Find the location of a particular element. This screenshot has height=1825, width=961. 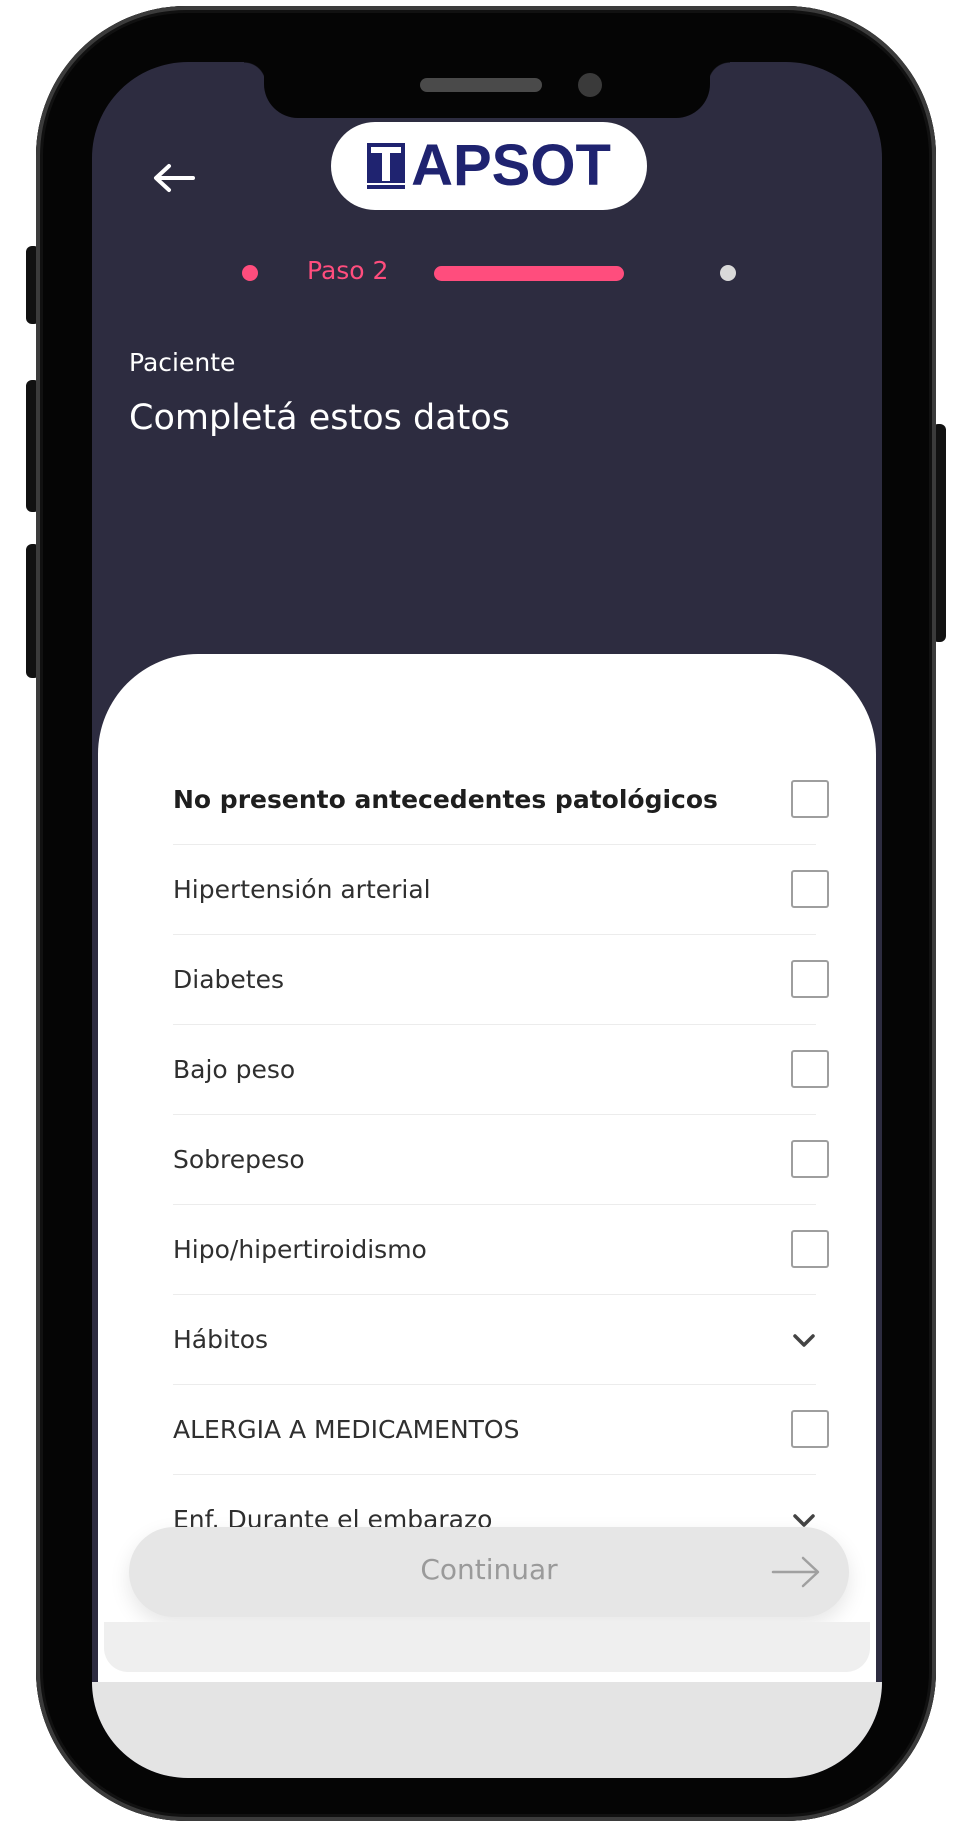

option-label: ALERGIA A MEDICAMENTOS is located at coordinates (346, 1429).